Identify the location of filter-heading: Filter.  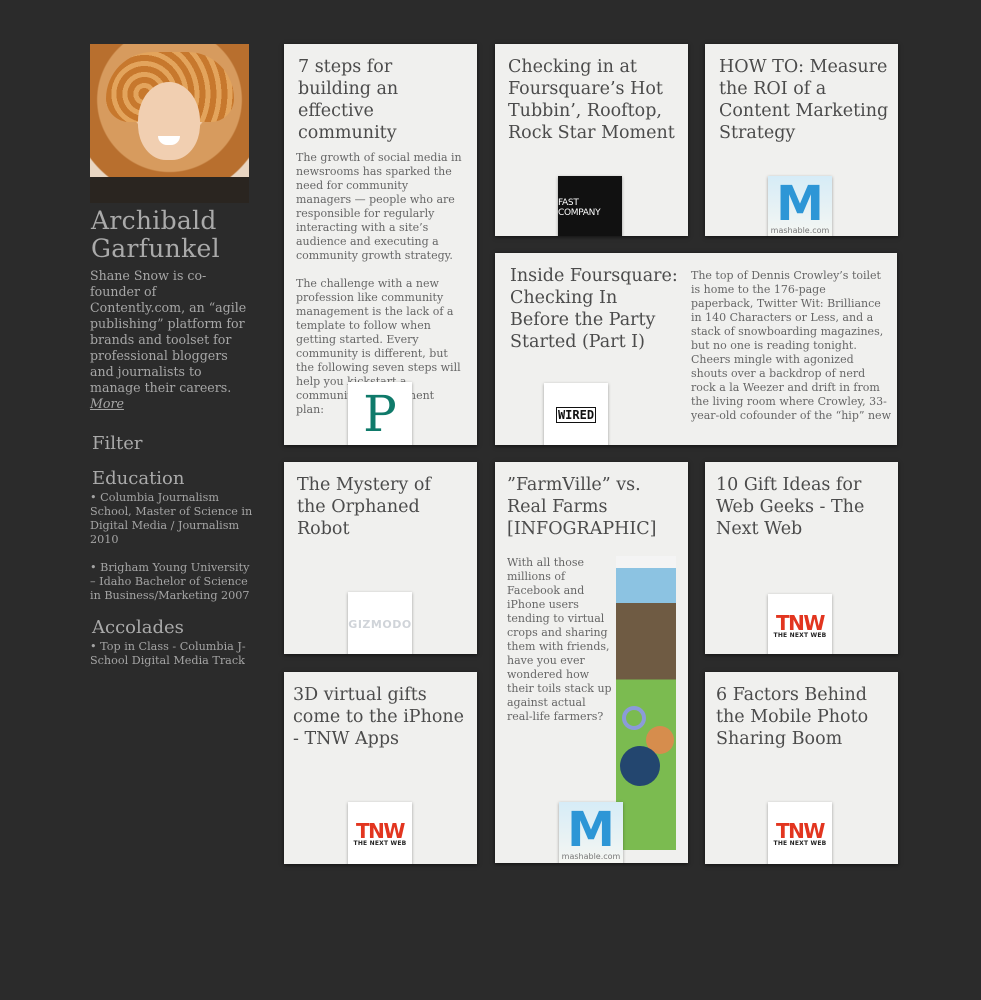
(173, 443).